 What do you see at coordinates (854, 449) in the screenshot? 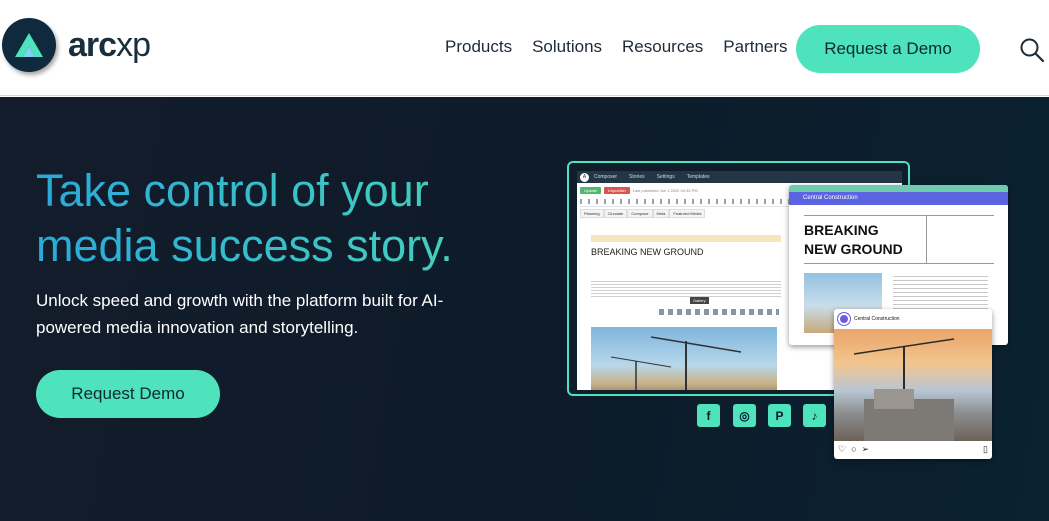
I see `comment-icon: ○` at bounding box center [854, 449].